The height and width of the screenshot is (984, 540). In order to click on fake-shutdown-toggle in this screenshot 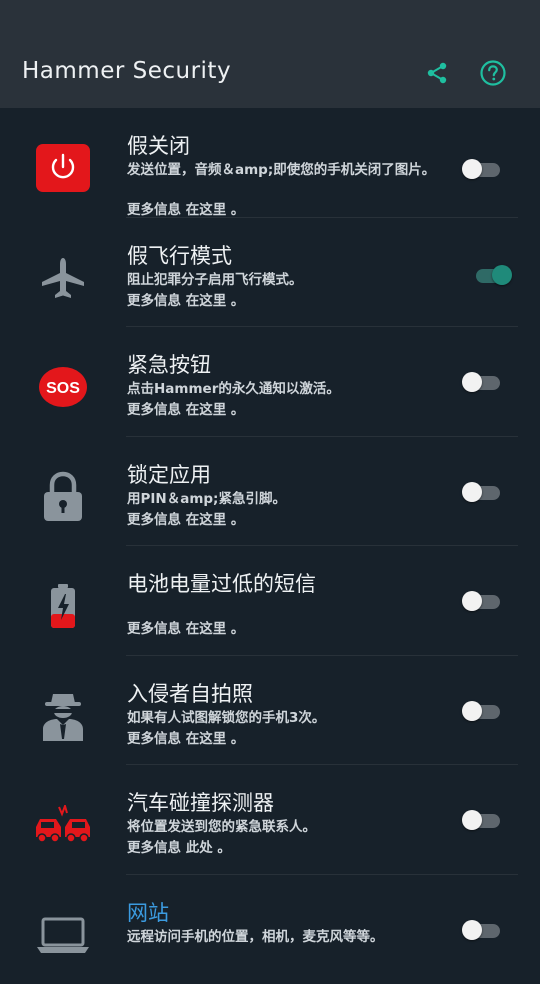, I will do `click(481, 169)`.